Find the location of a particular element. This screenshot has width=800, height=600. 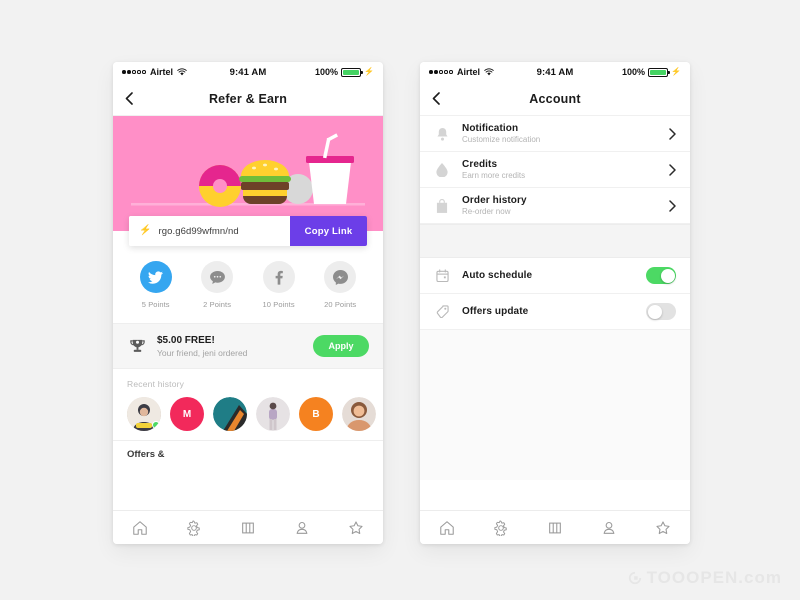

settings-row-order-history: Order history Re-order now is located at coordinates (555, 206).